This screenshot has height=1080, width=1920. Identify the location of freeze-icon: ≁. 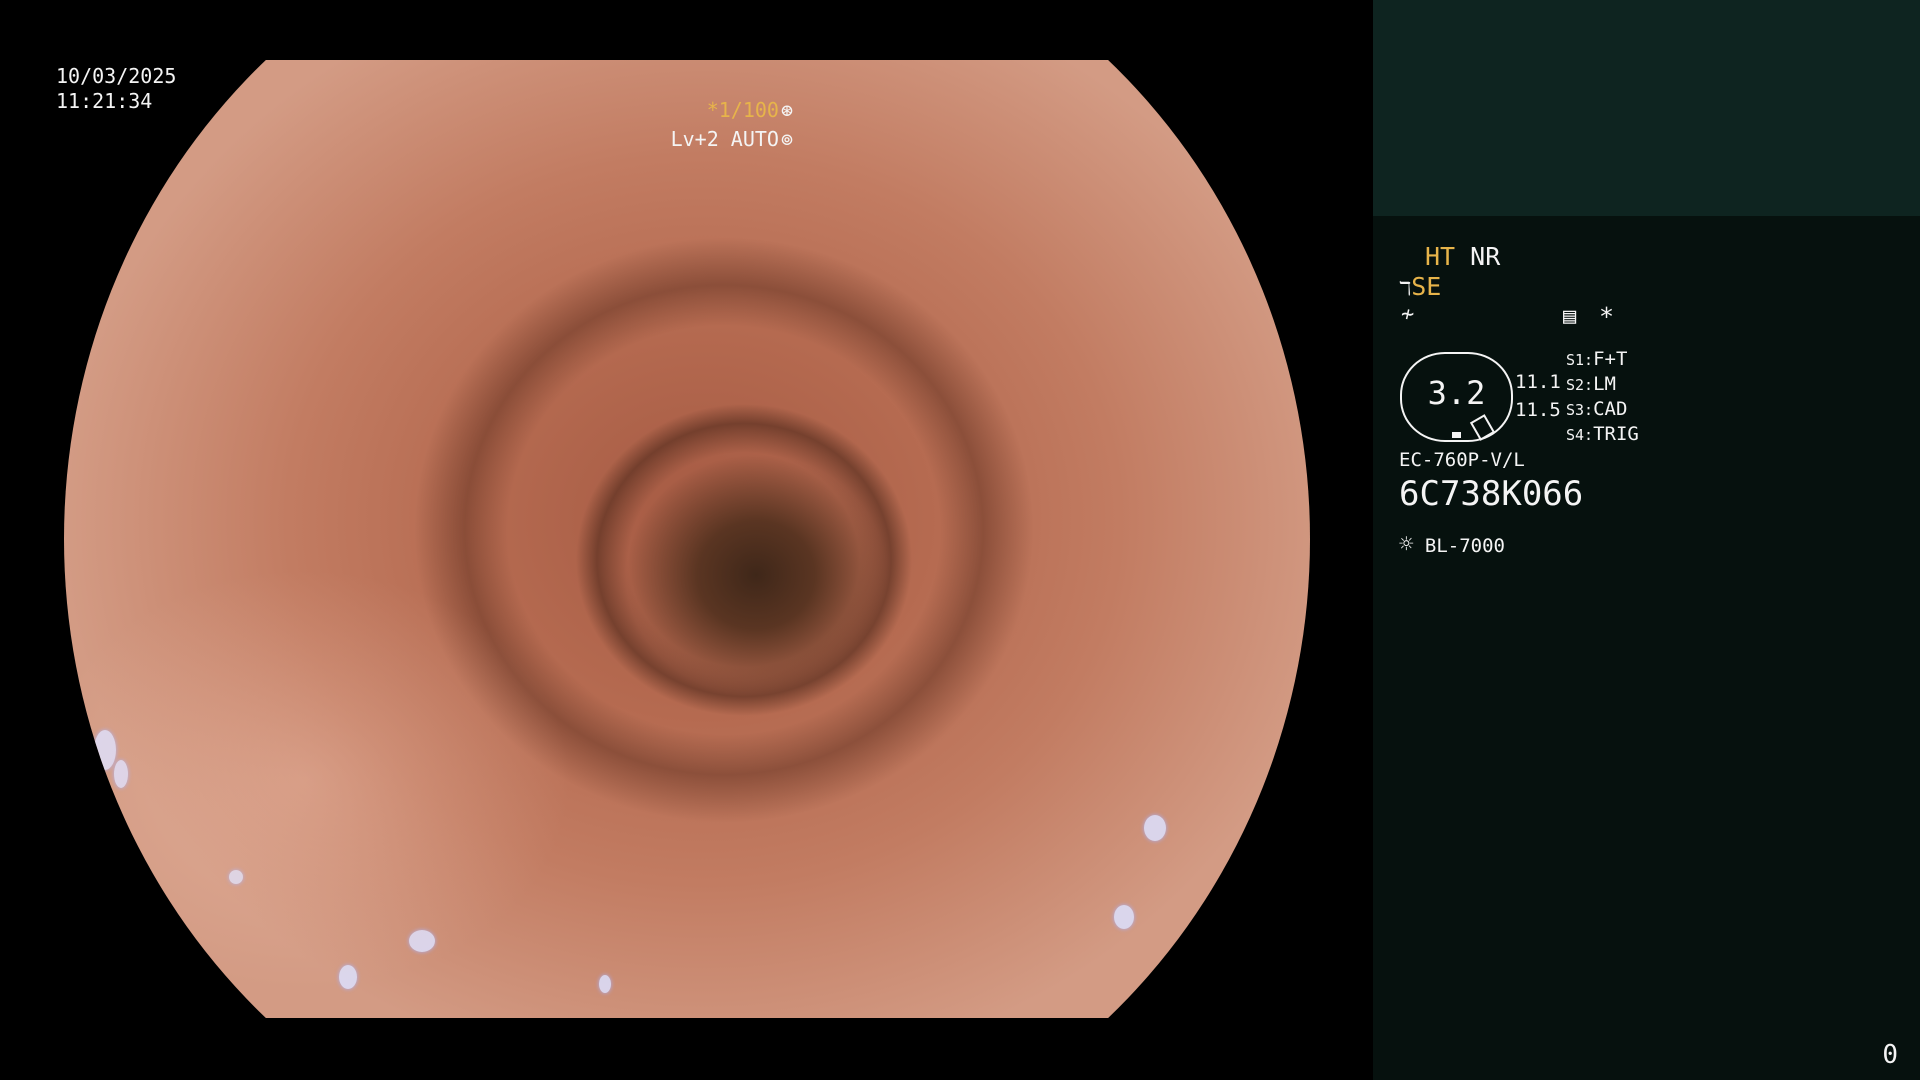
(1408, 314).